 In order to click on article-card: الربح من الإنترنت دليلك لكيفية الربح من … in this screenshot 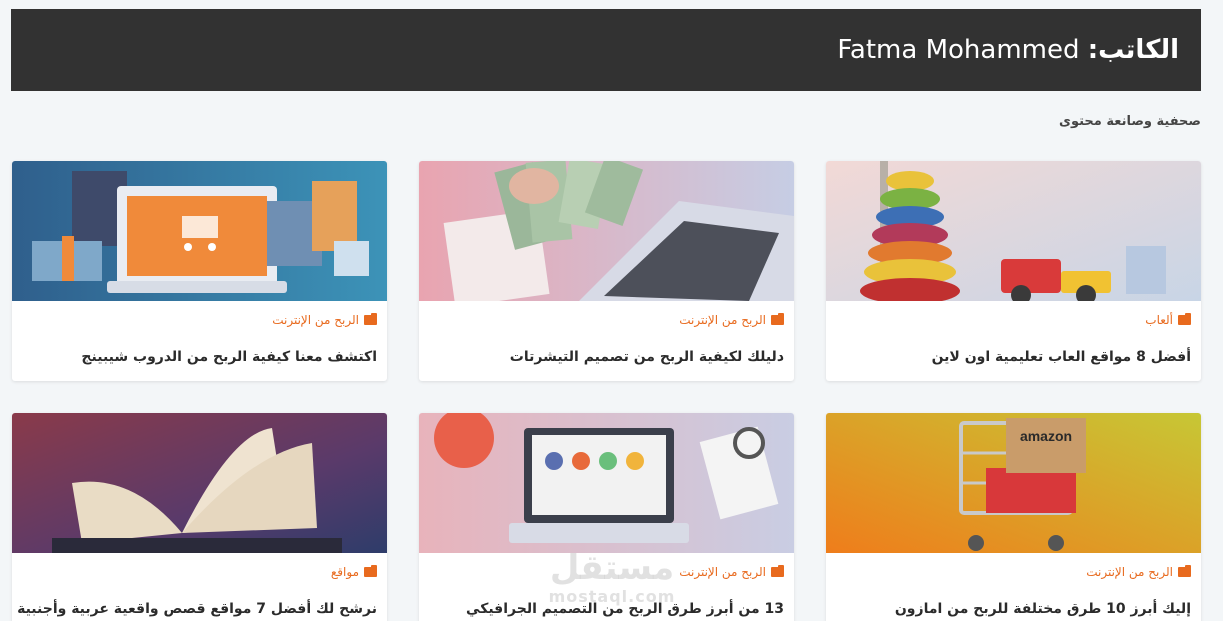, I will do `click(606, 271)`.